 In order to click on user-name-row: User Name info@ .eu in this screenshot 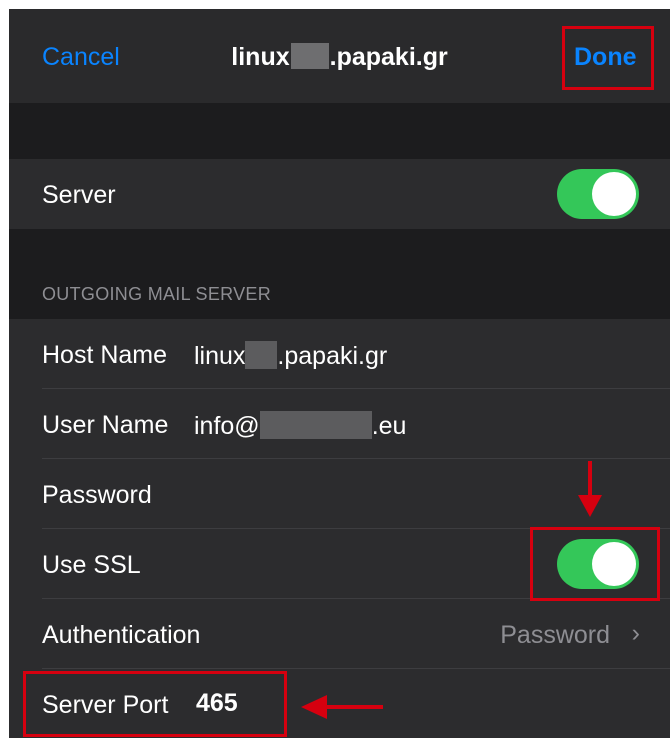, I will do `click(339, 424)`.